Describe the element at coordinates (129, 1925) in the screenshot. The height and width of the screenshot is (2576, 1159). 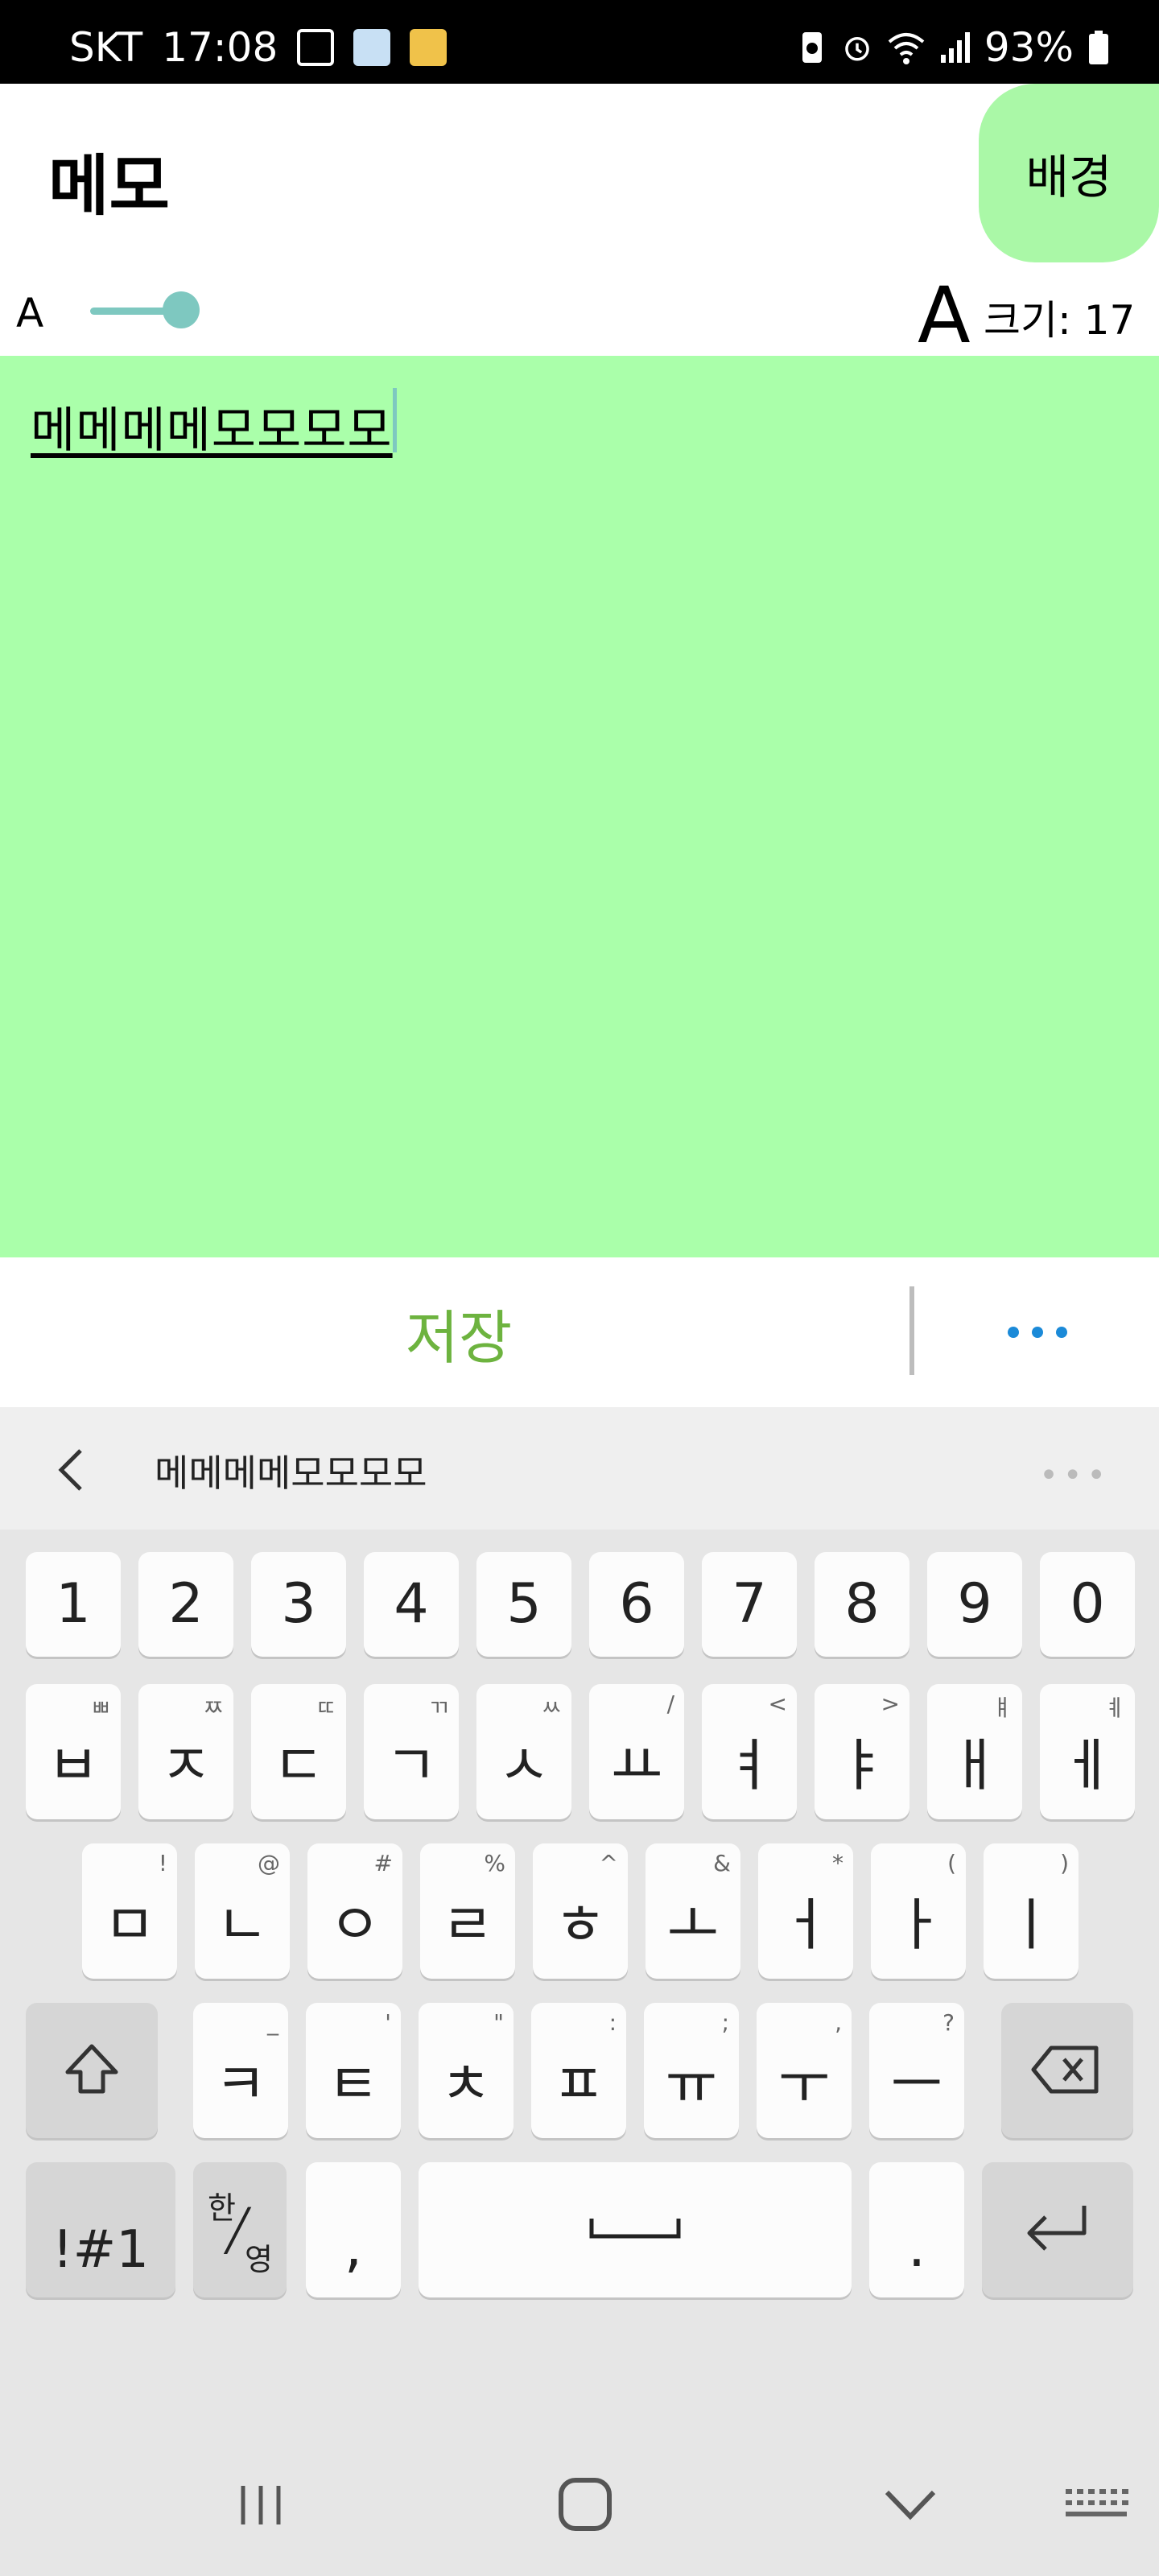
I see `key-label: ㅁ` at that location.